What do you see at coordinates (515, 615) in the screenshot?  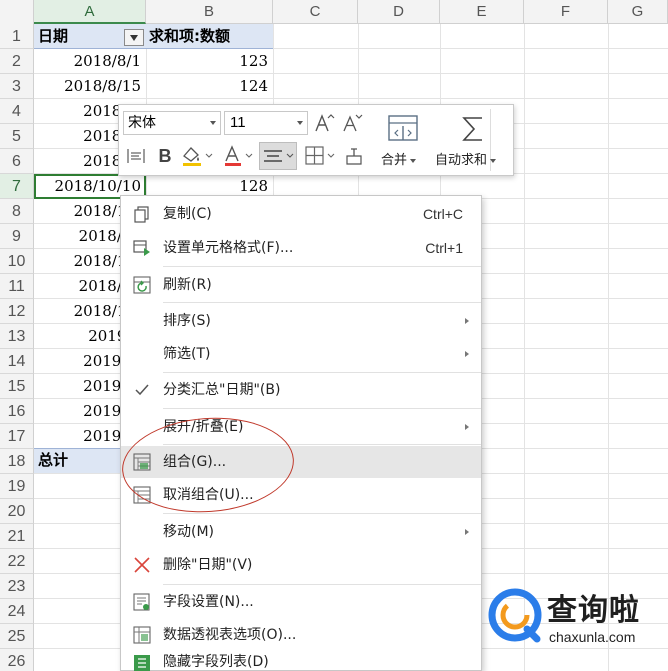 I see `magnifier-logo-icon` at bounding box center [515, 615].